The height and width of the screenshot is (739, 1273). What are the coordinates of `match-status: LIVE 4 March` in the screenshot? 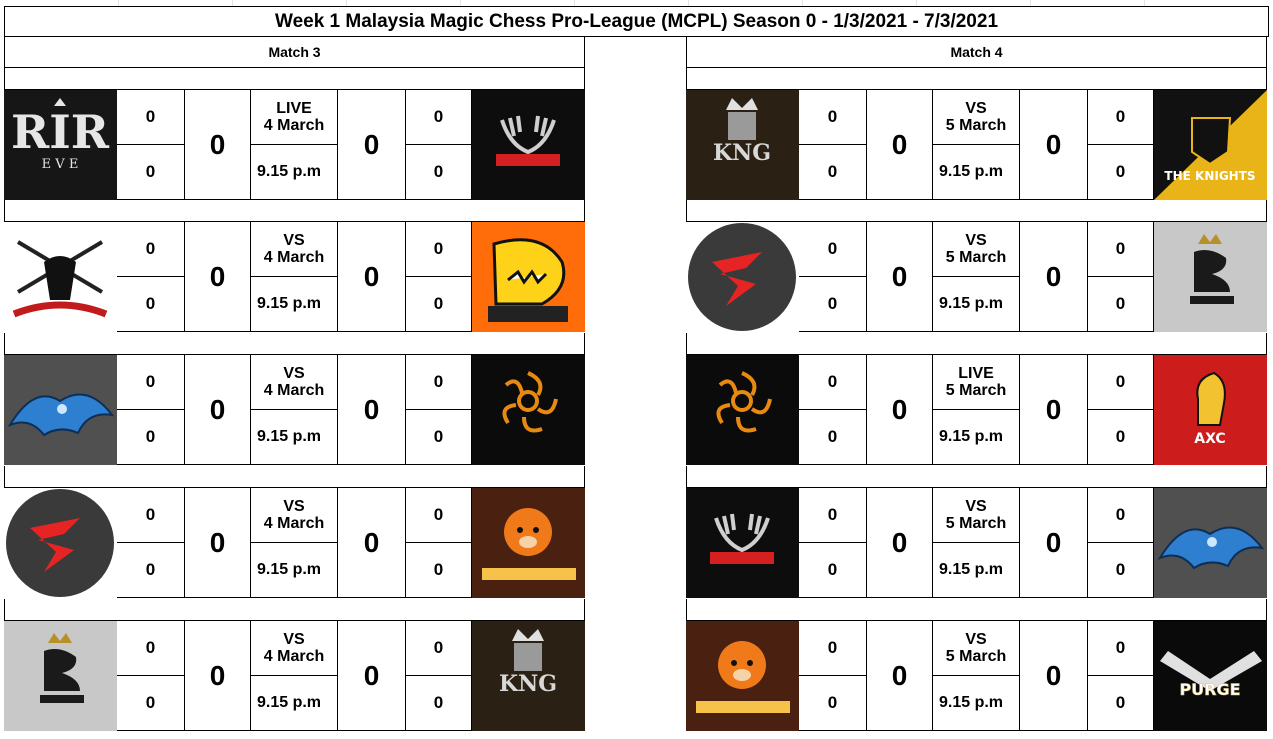 It's located at (294, 117).